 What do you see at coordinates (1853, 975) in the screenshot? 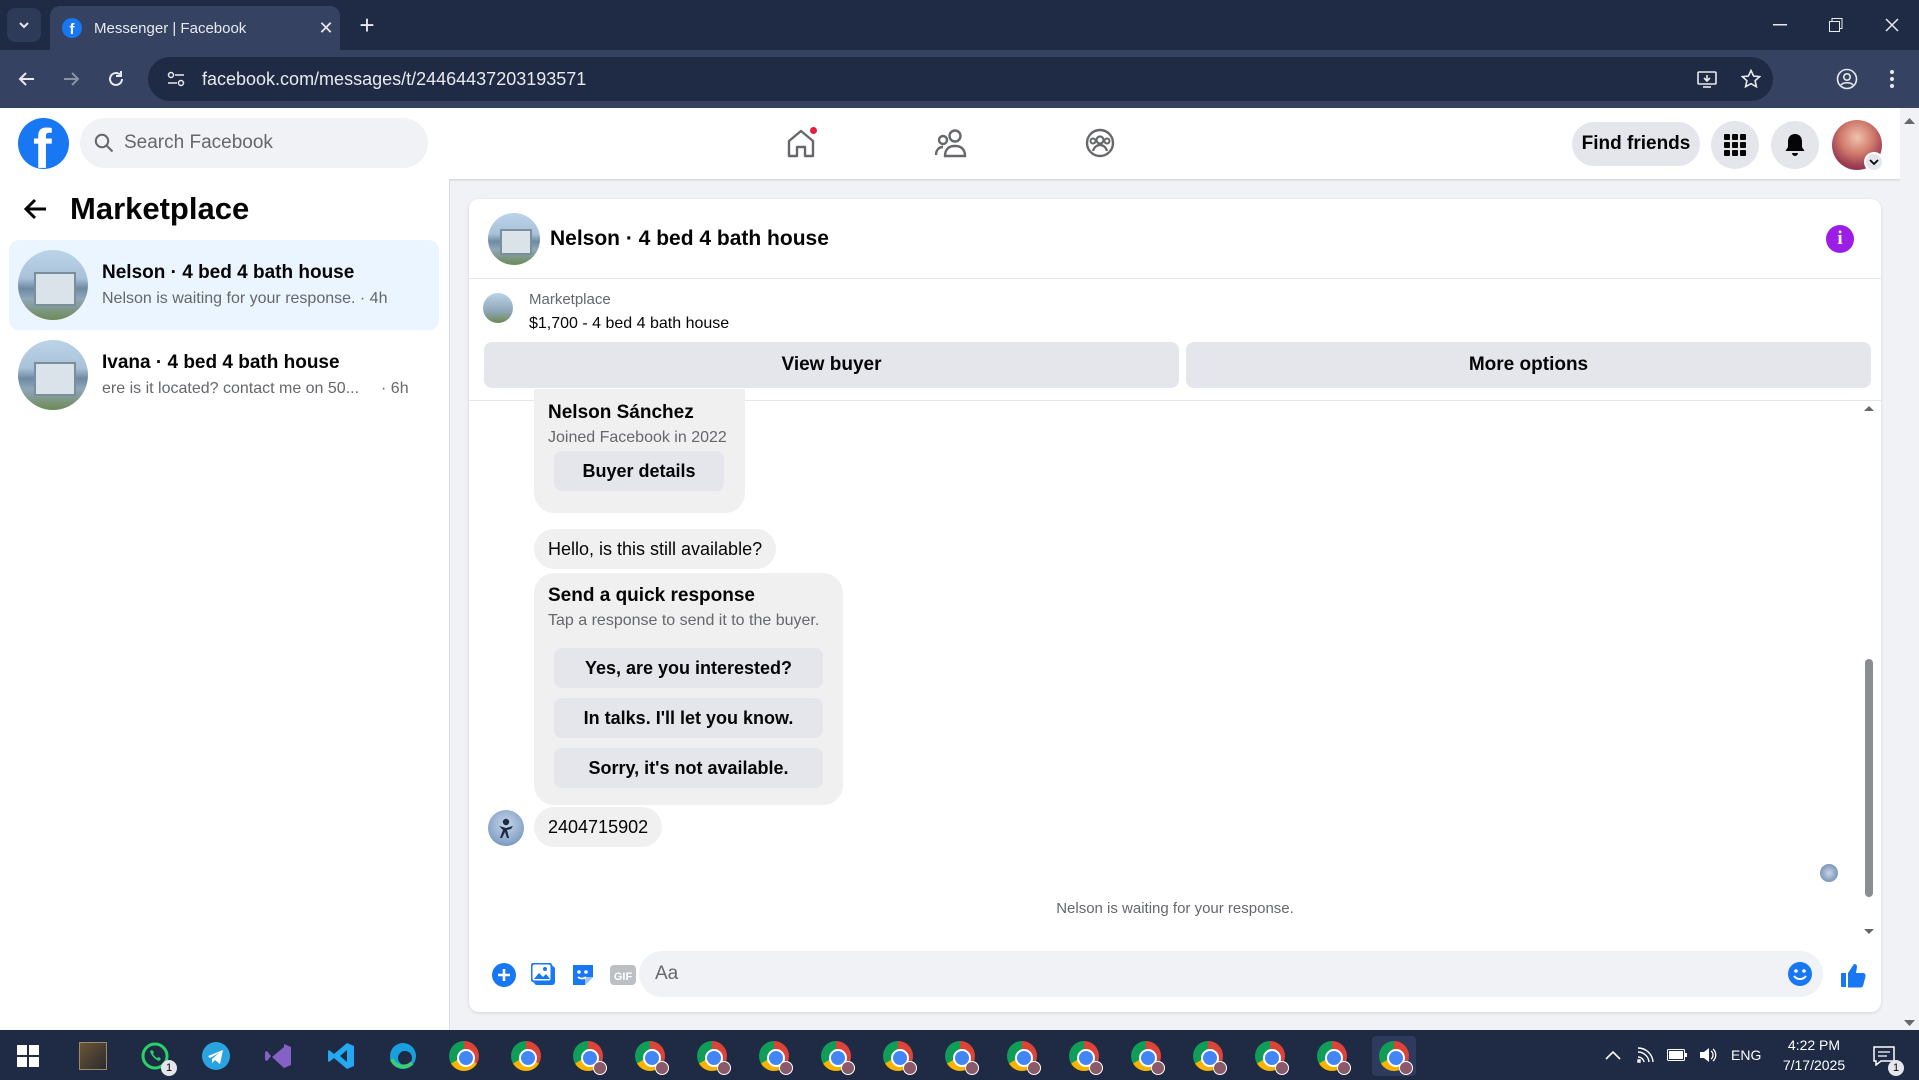
I see `thumbs-up-icon` at bounding box center [1853, 975].